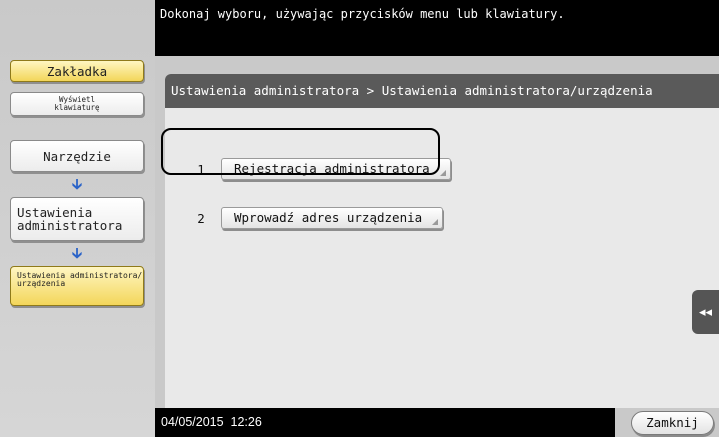 This screenshot has width=719, height=437. I want to click on datetime-display: 04/05/2015 12:26, so click(385, 422).